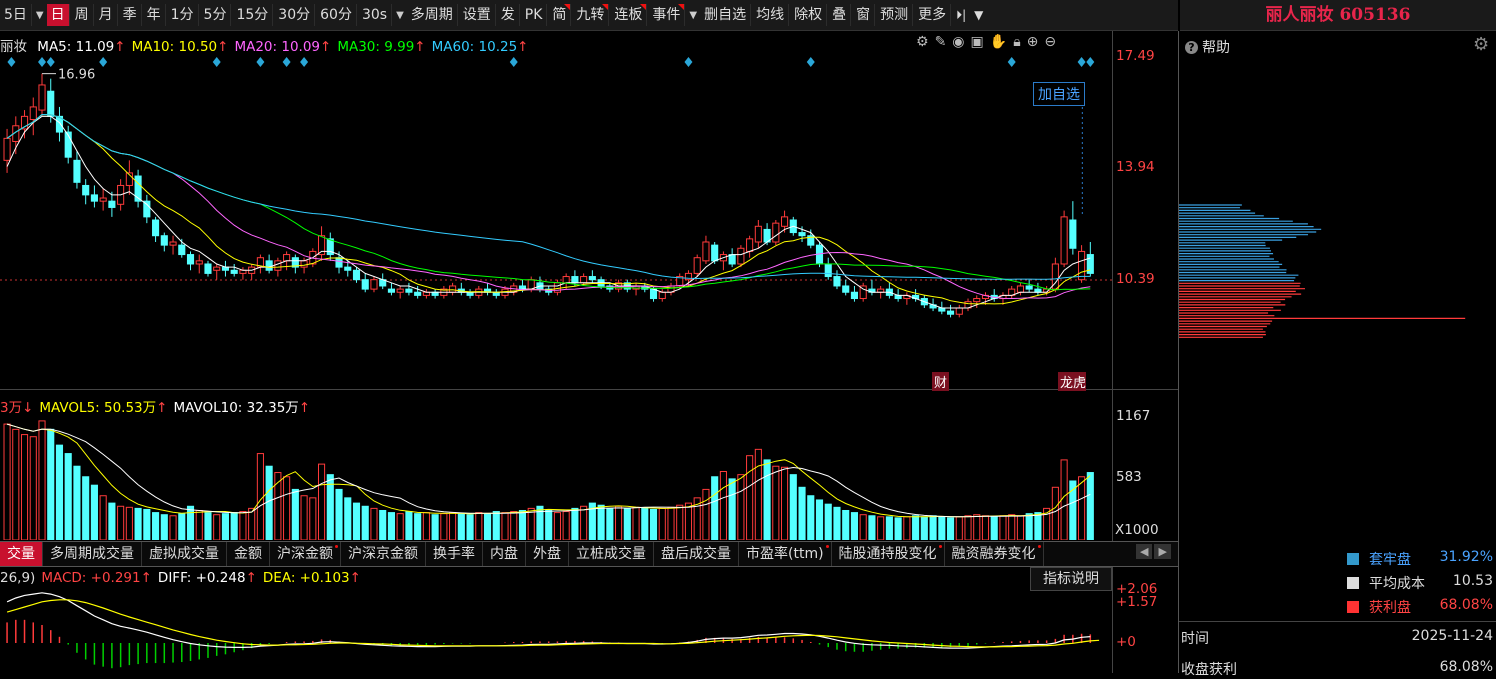 This screenshot has width=1496, height=679. Describe the element at coordinates (839, 15) in the screenshot. I see `toolbar-item-23: 叠` at that location.